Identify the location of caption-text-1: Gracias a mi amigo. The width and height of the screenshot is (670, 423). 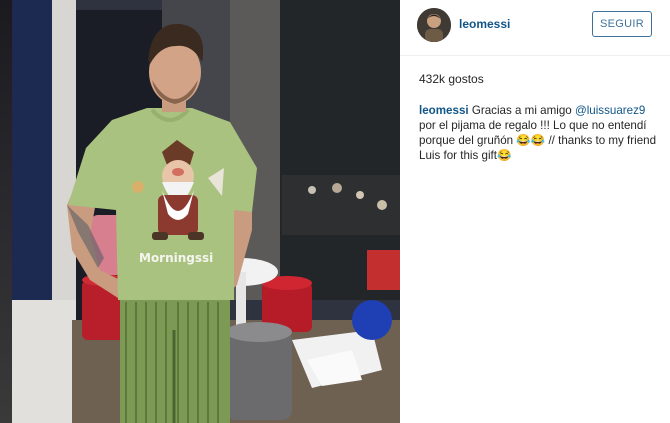
(521, 110).